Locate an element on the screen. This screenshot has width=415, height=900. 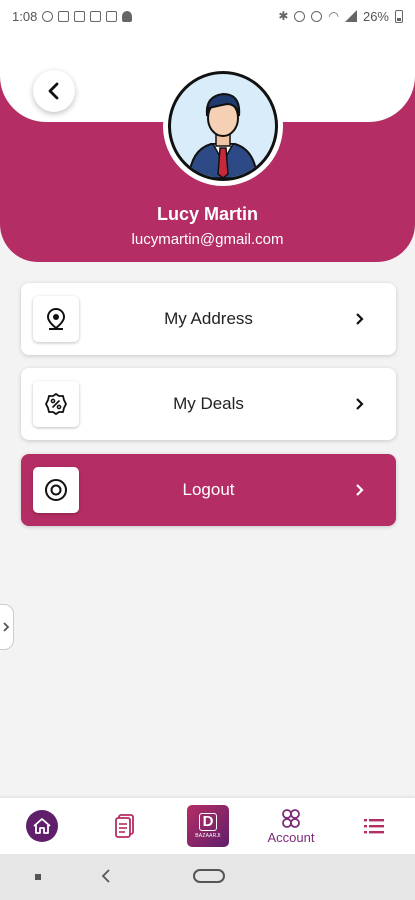
system-home-icon is located at coordinates (209, 876).